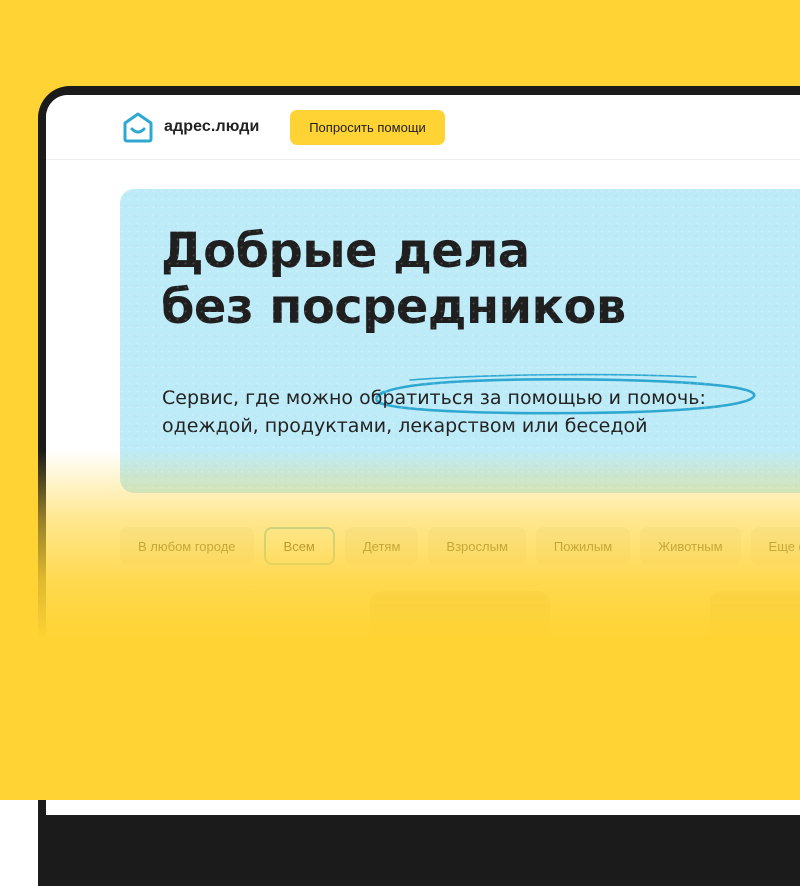 The image size is (800, 886). I want to click on ask-help-button: Попросить помощи, so click(367, 127).